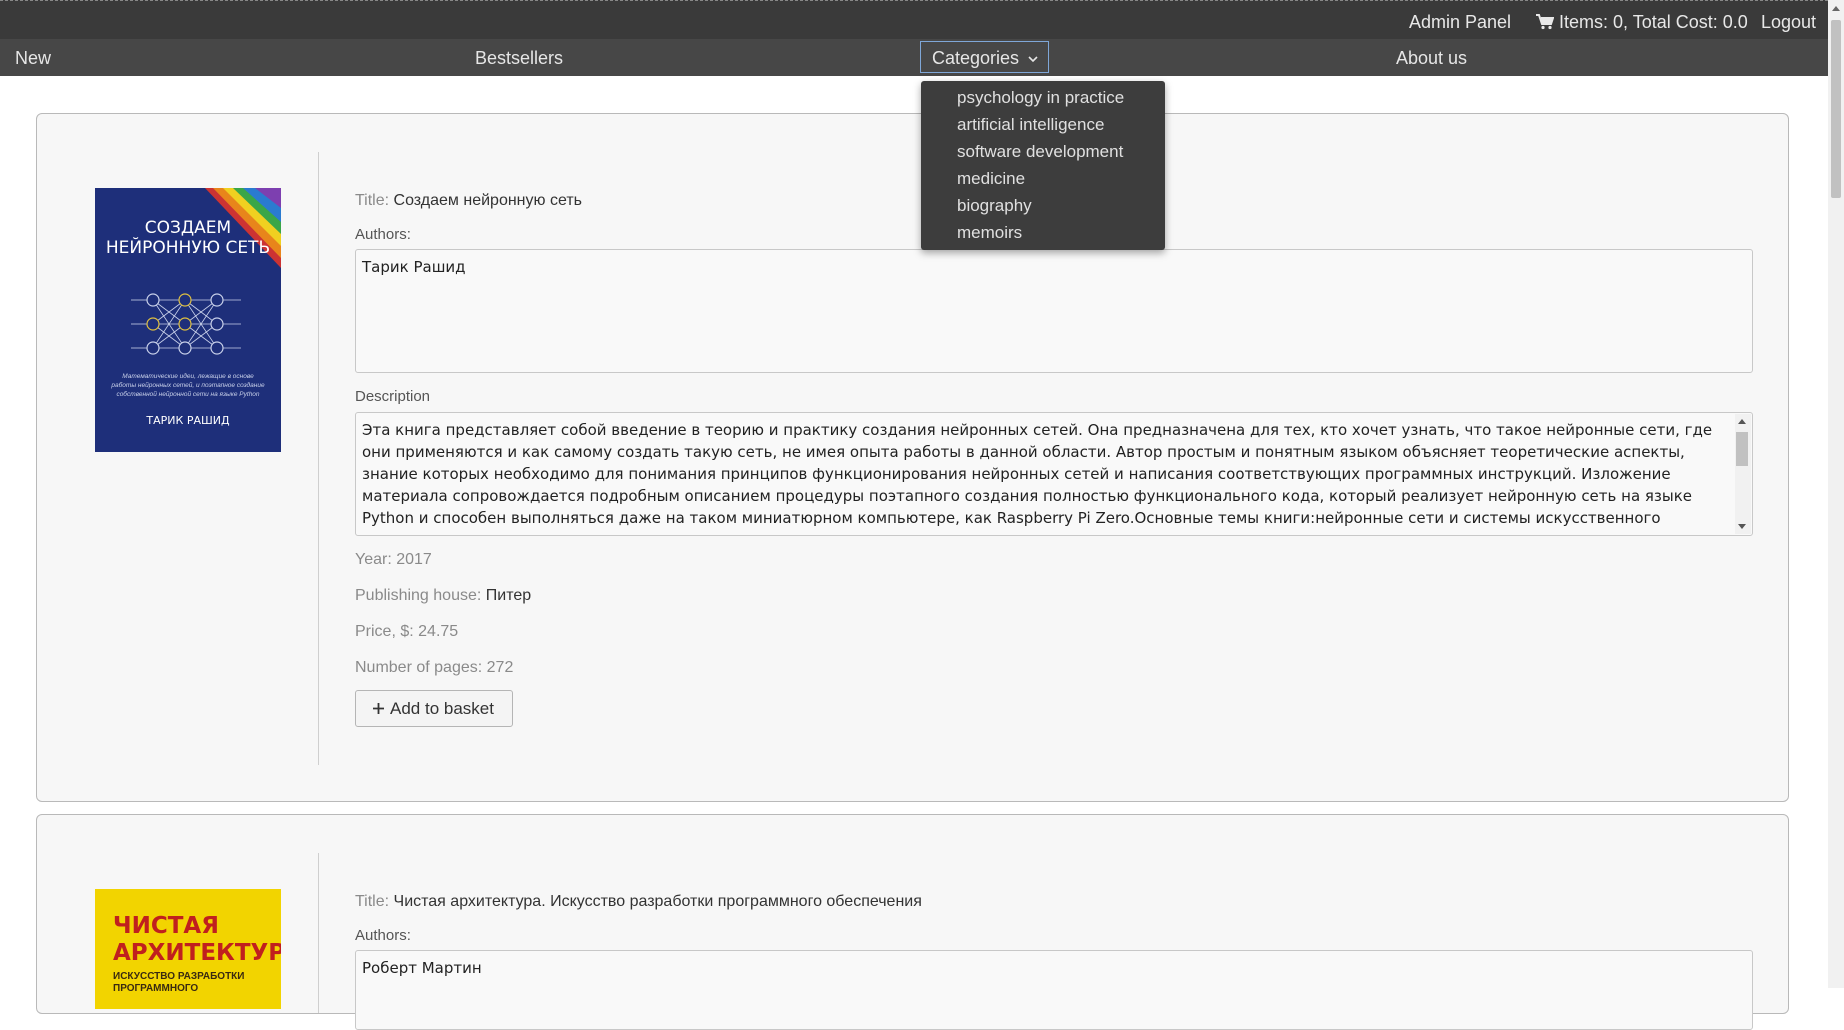 This screenshot has height=1030, width=1844. I want to click on pages-label: Number of pages:, so click(419, 667).